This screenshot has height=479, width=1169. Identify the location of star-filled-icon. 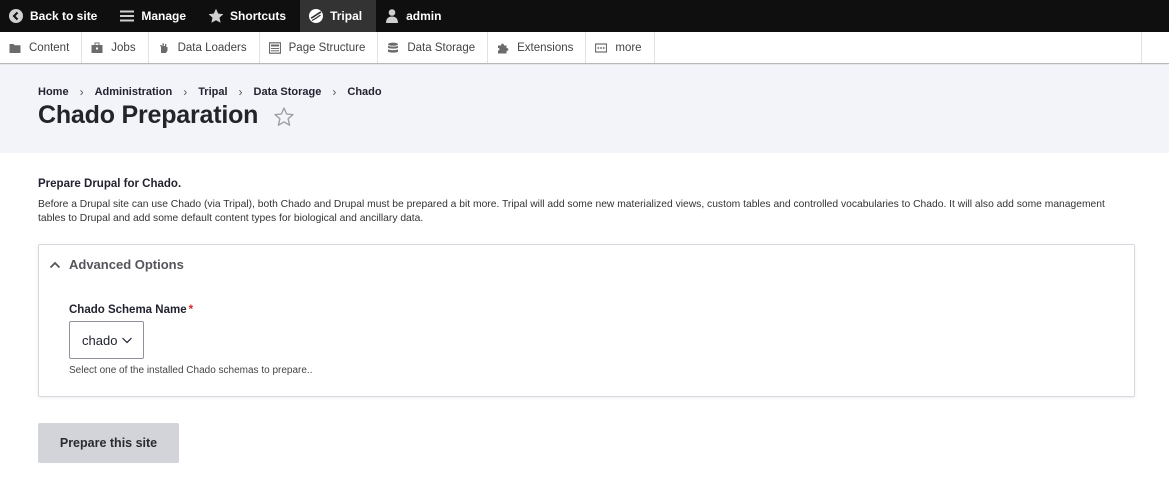
(216, 16).